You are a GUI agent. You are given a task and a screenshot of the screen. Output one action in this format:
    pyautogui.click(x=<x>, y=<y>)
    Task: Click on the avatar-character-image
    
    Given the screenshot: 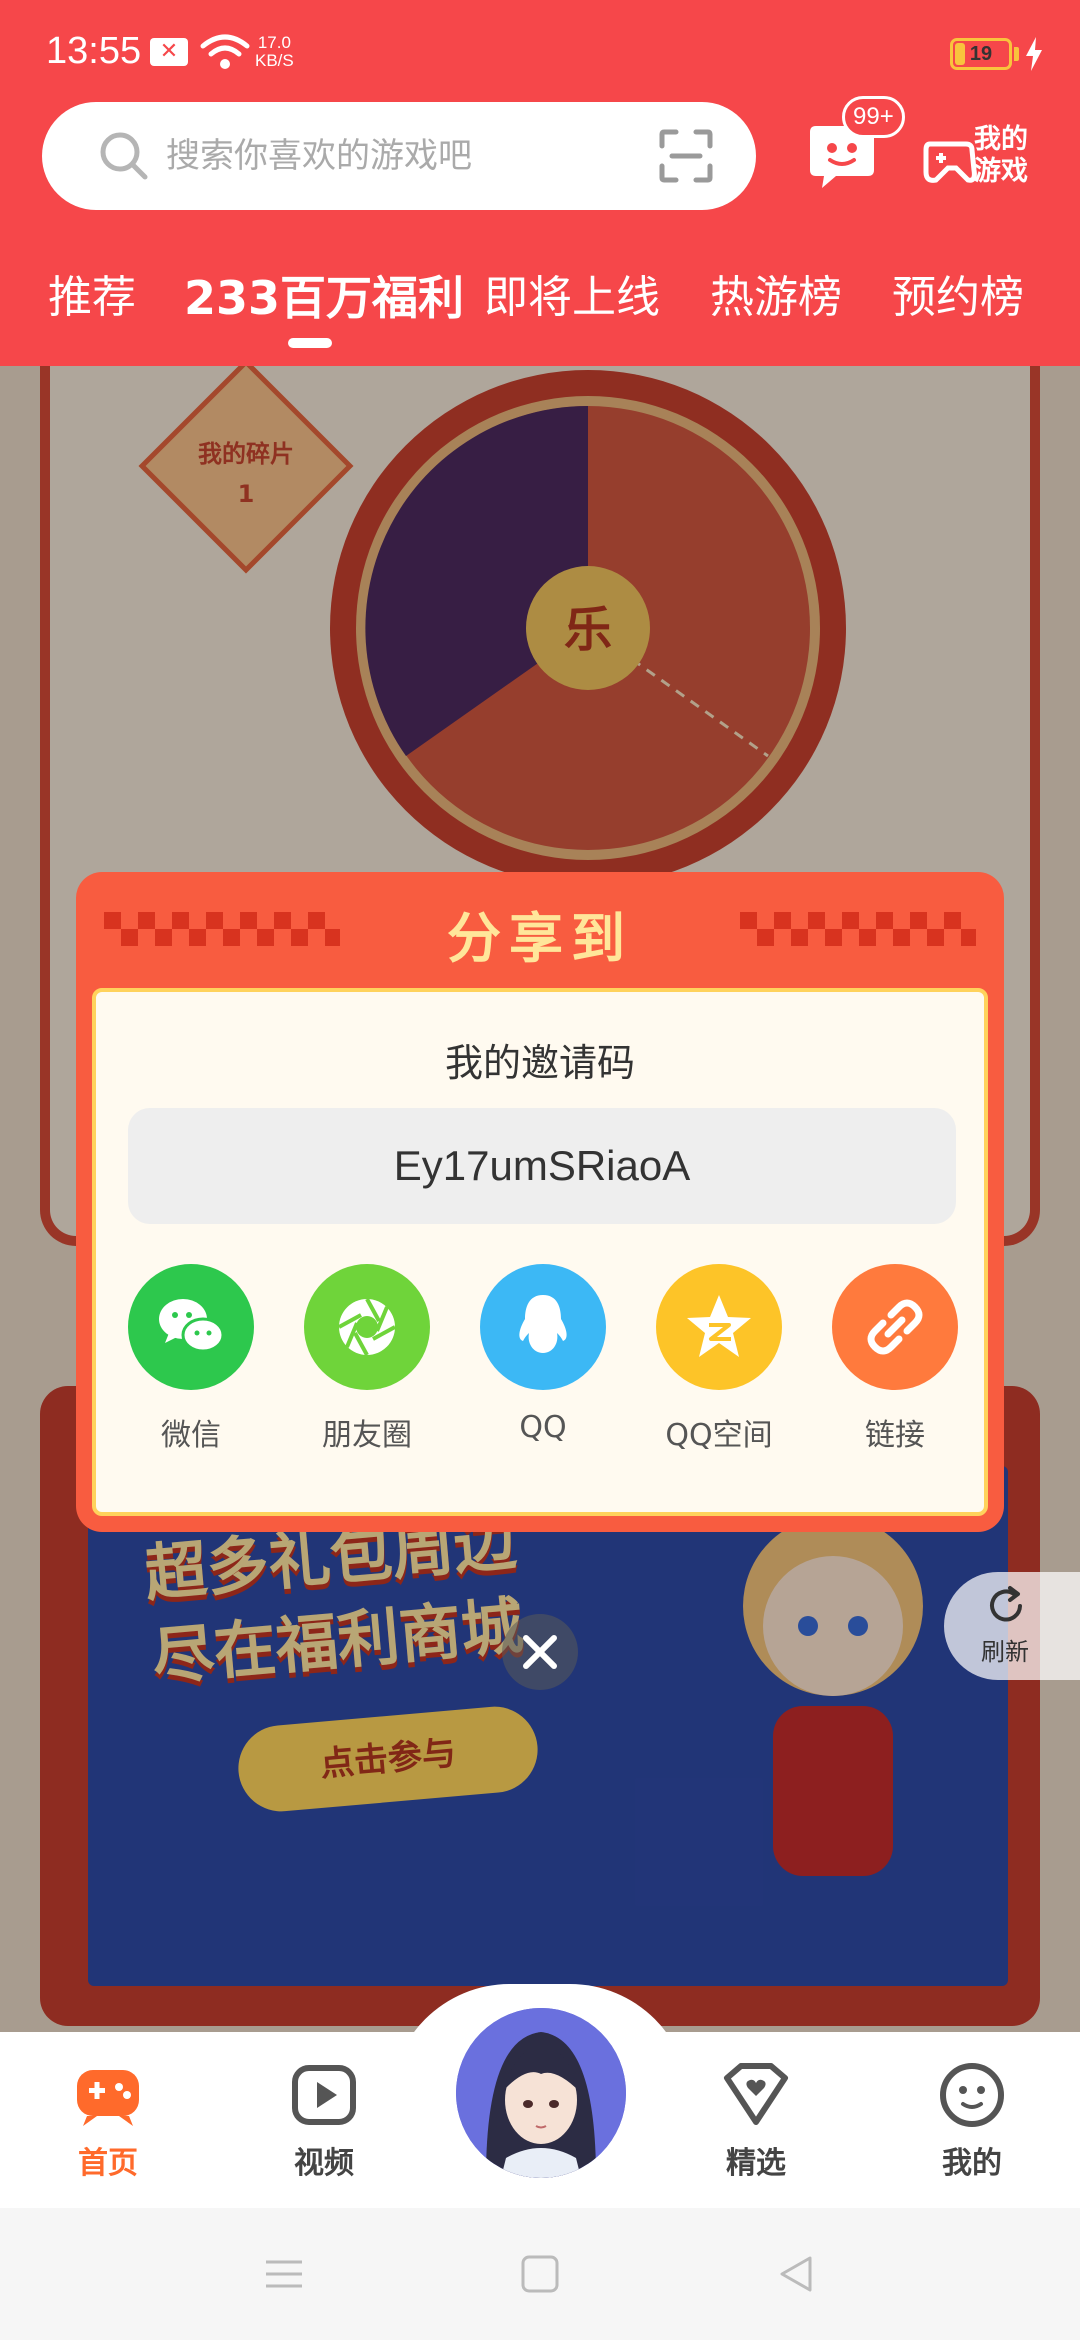 What is the action you would take?
    pyautogui.click(x=541, y=2093)
    